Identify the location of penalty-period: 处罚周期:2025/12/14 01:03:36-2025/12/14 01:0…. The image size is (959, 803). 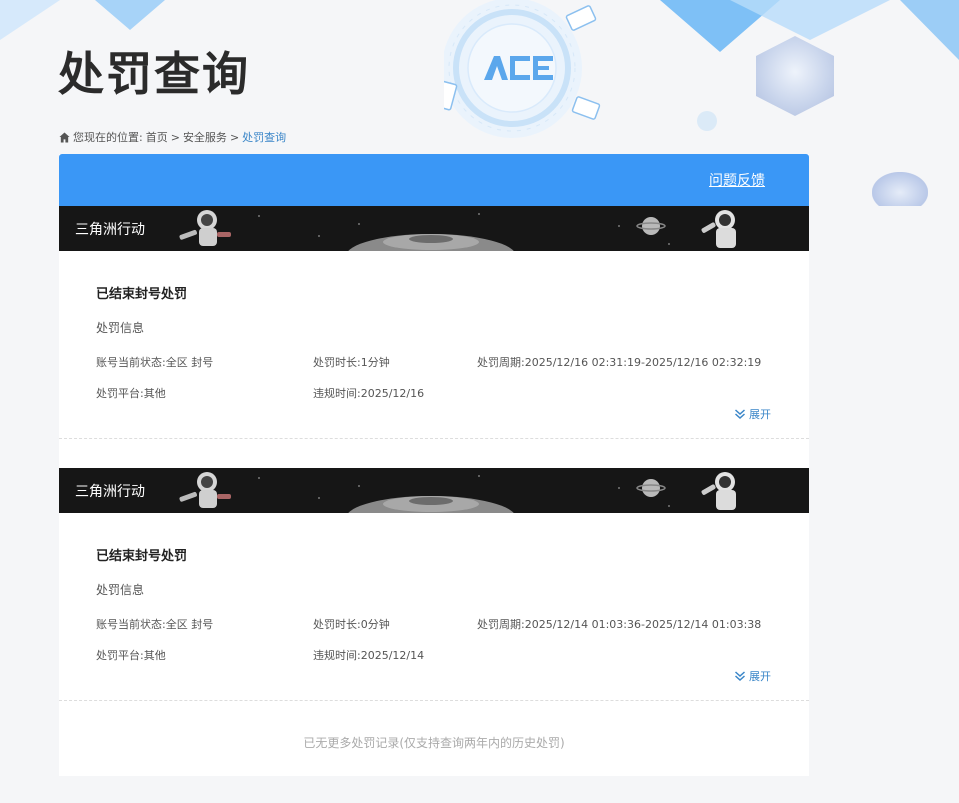
(619, 624).